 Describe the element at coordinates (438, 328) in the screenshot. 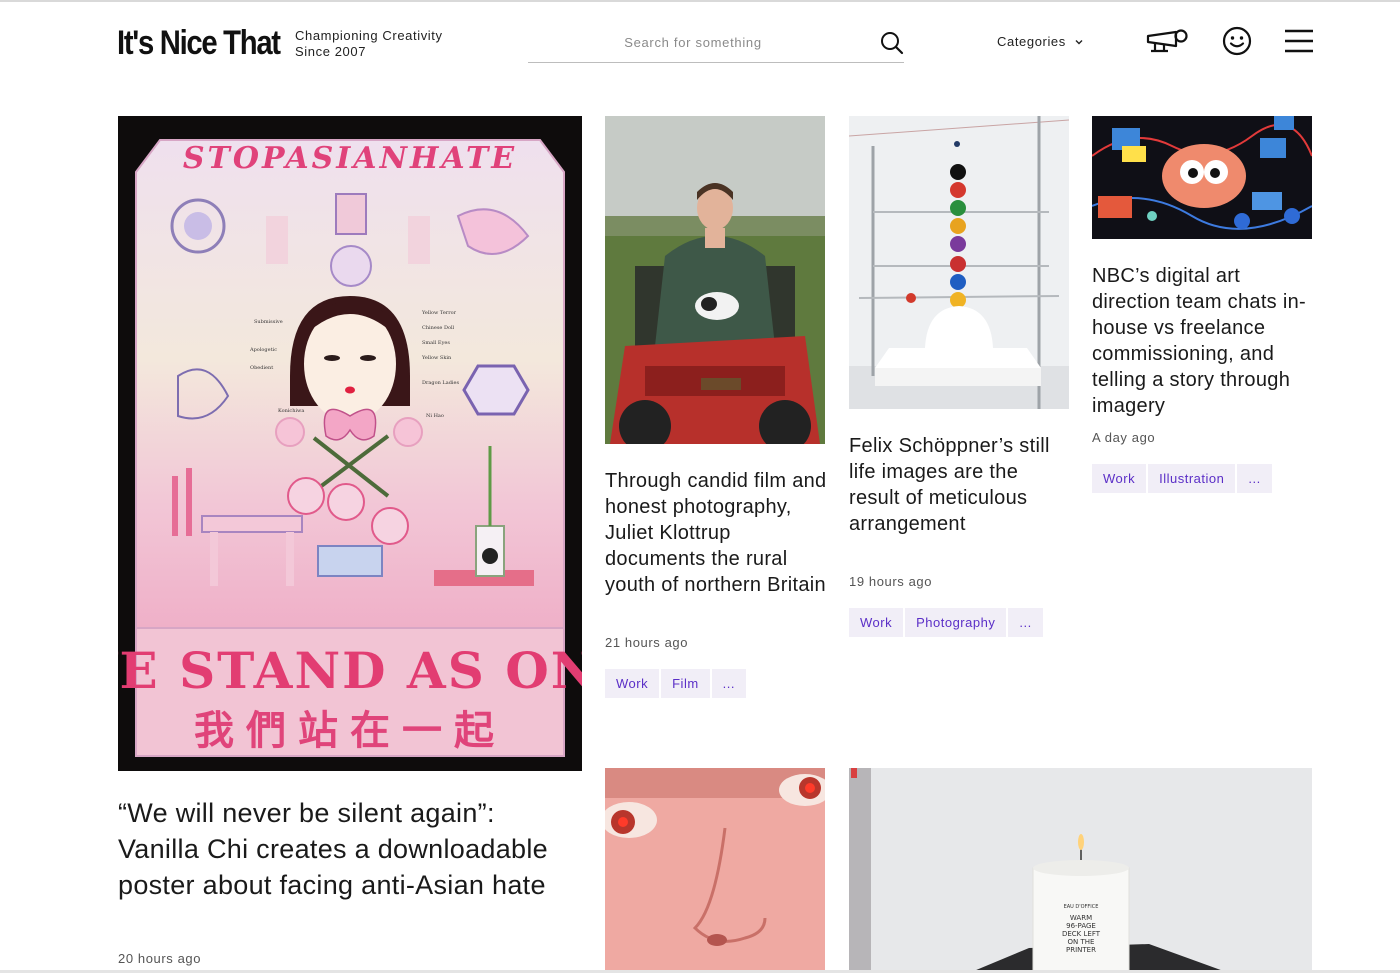

I see `poster-label: Chinese Doll` at that location.